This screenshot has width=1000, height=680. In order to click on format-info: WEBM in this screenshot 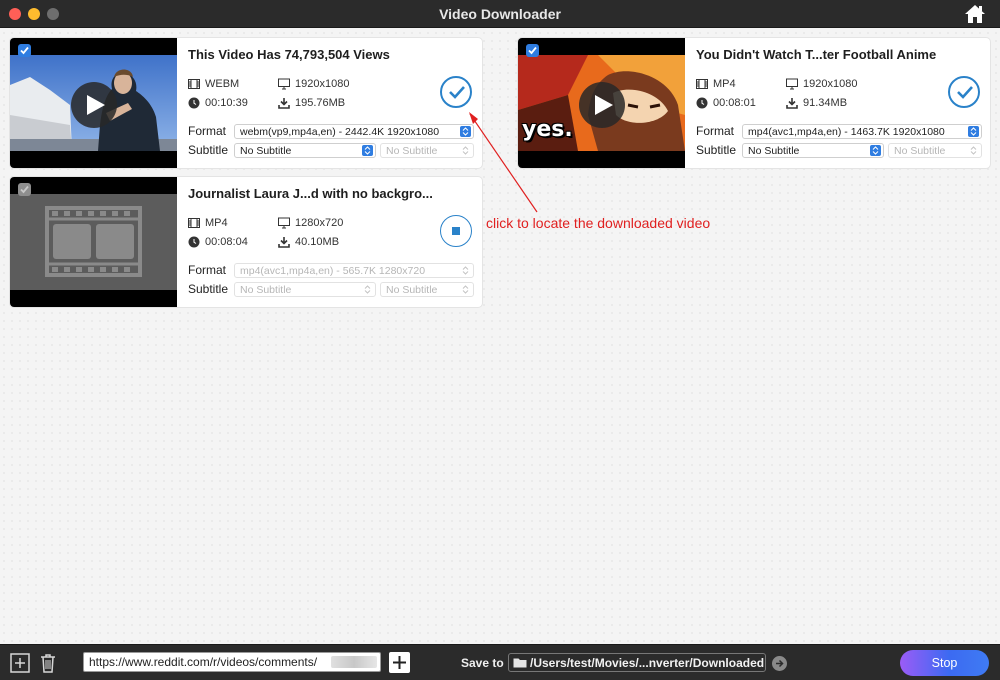, I will do `click(213, 84)`.